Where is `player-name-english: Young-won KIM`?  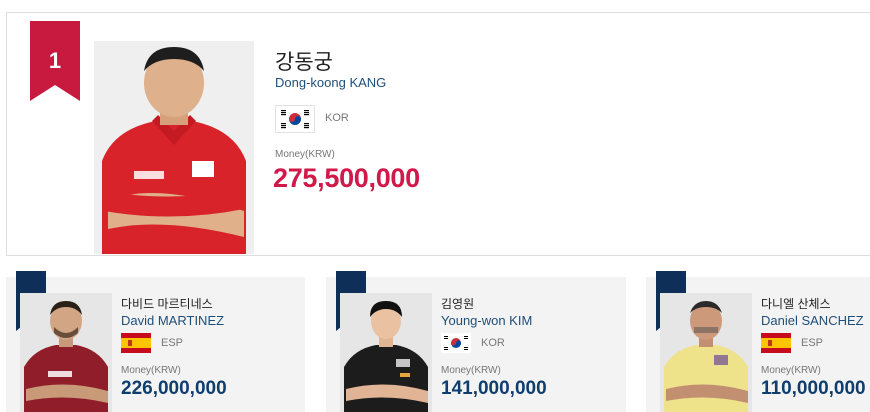 player-name-english: Young-won KIM is located at coordinates (487, 320).